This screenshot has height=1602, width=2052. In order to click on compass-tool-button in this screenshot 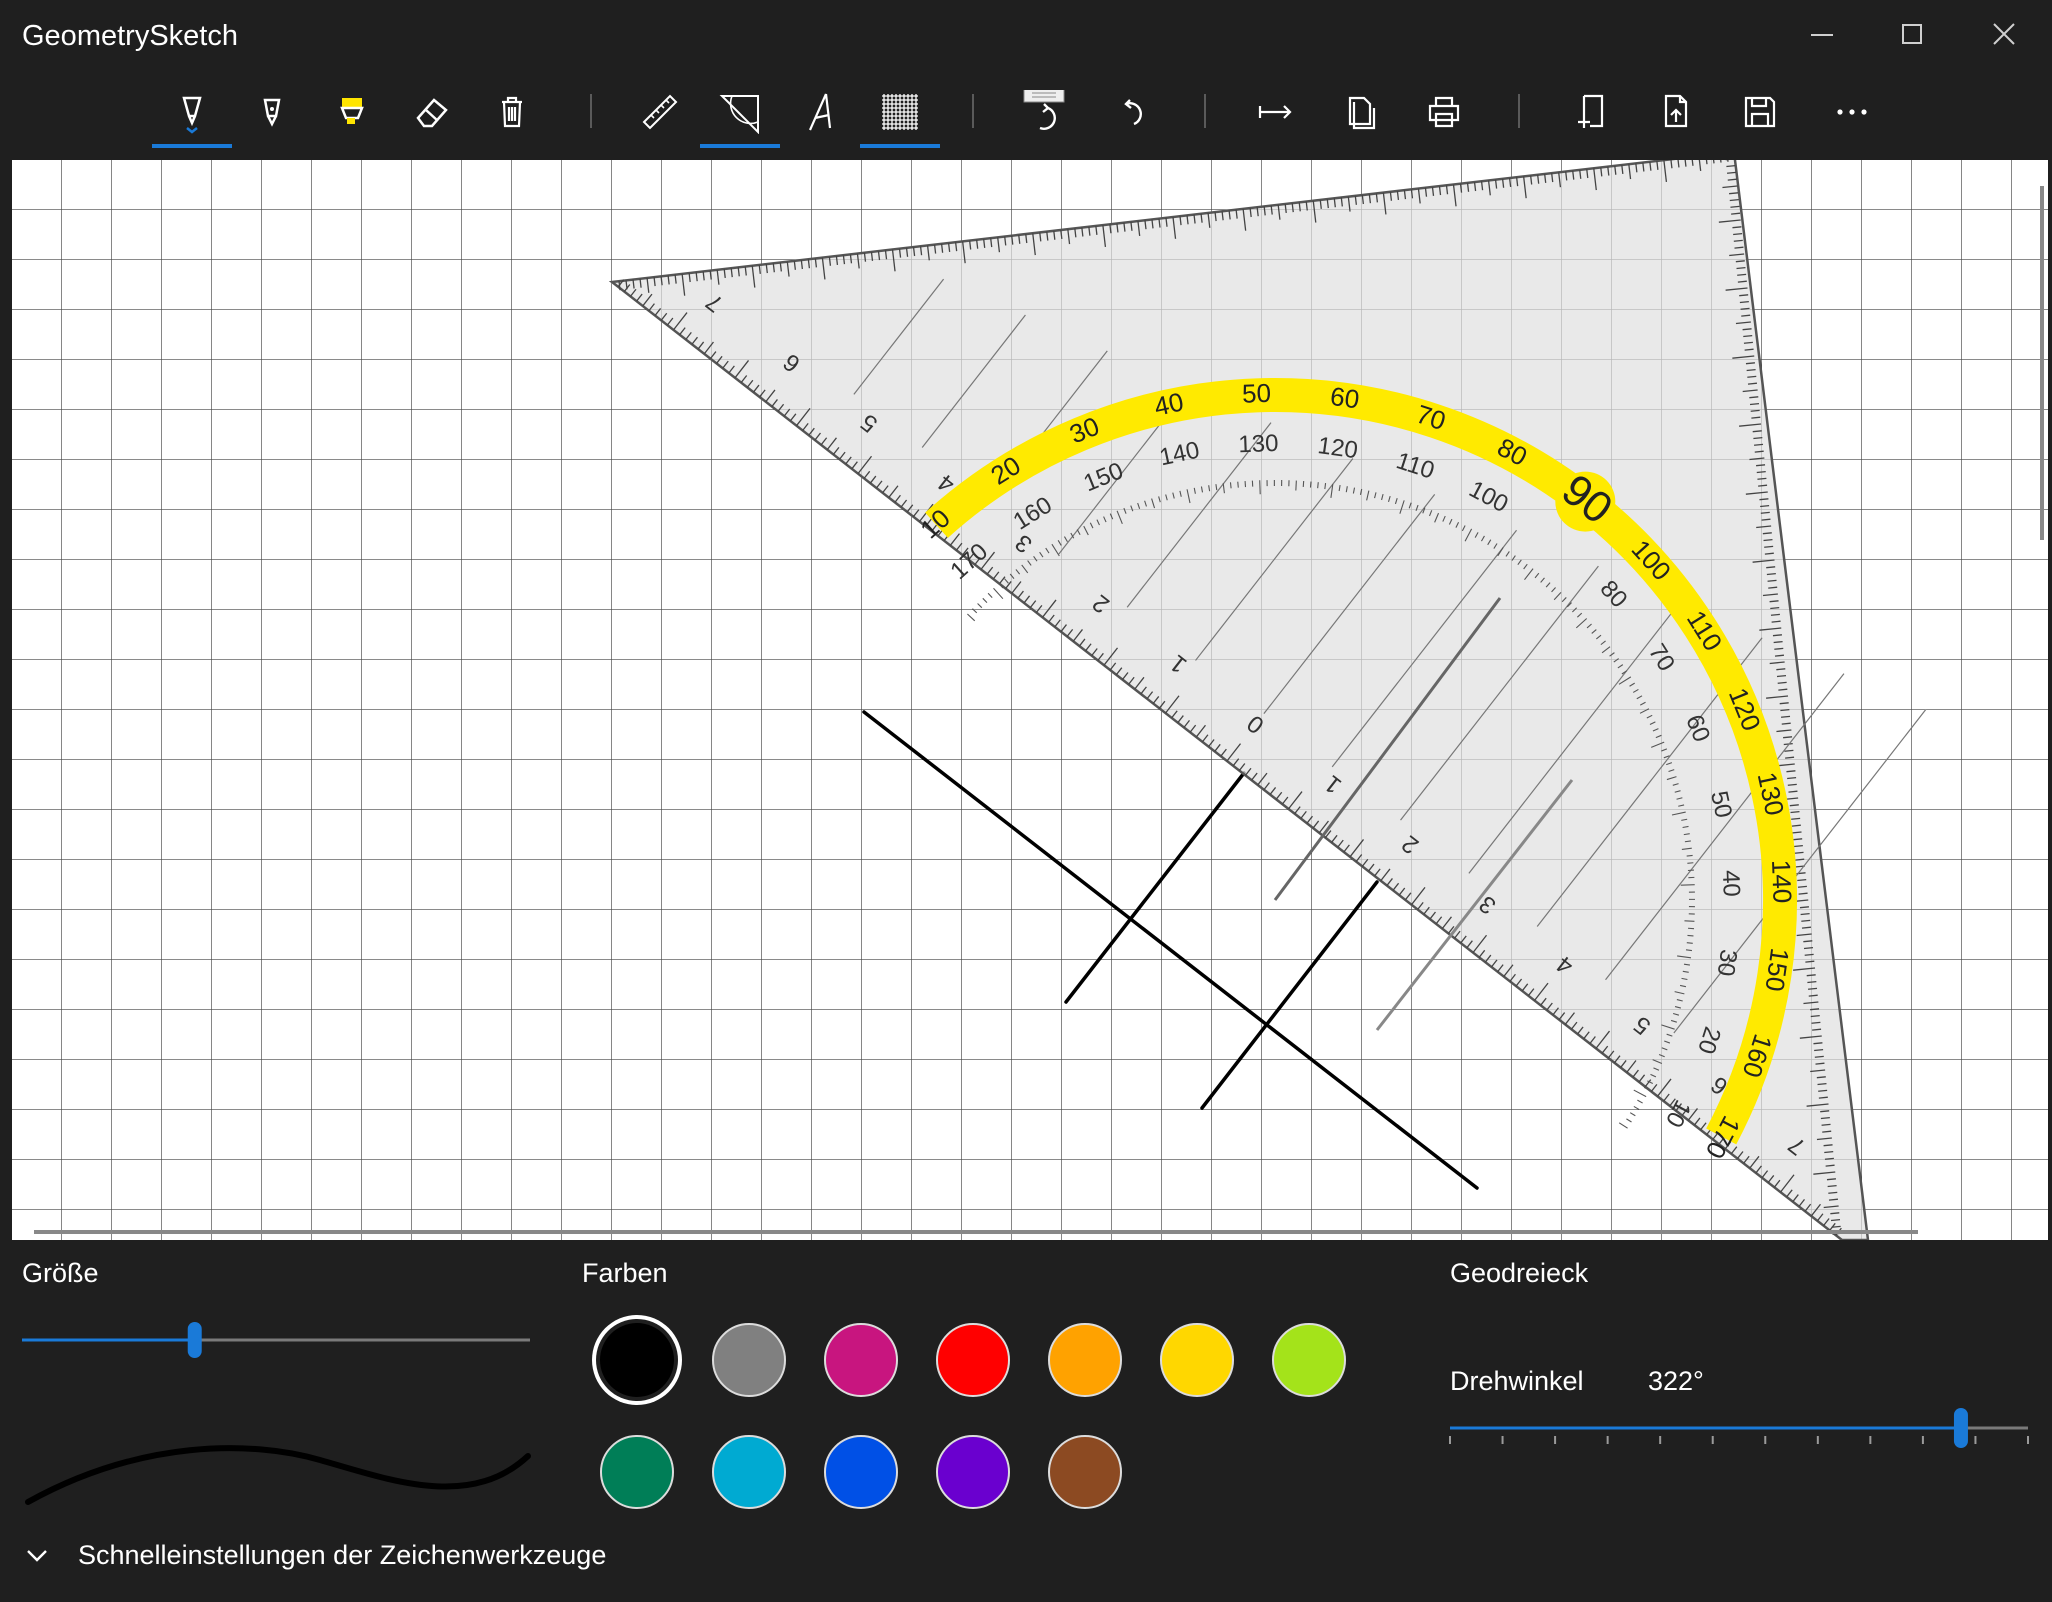, I will do `click(820, 112)`.